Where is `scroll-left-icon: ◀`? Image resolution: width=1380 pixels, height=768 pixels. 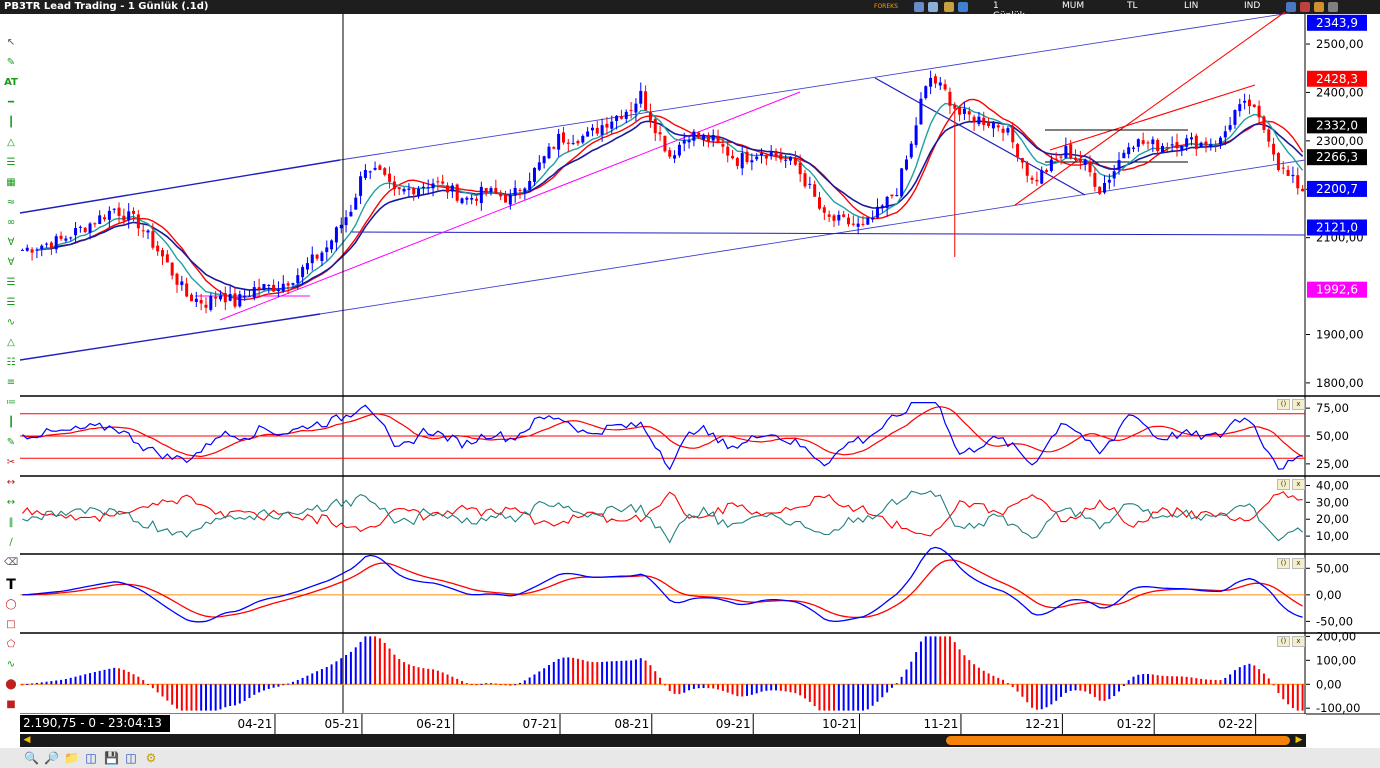
scroll-left-icon: ◀ is located at coordinates (27, 740).